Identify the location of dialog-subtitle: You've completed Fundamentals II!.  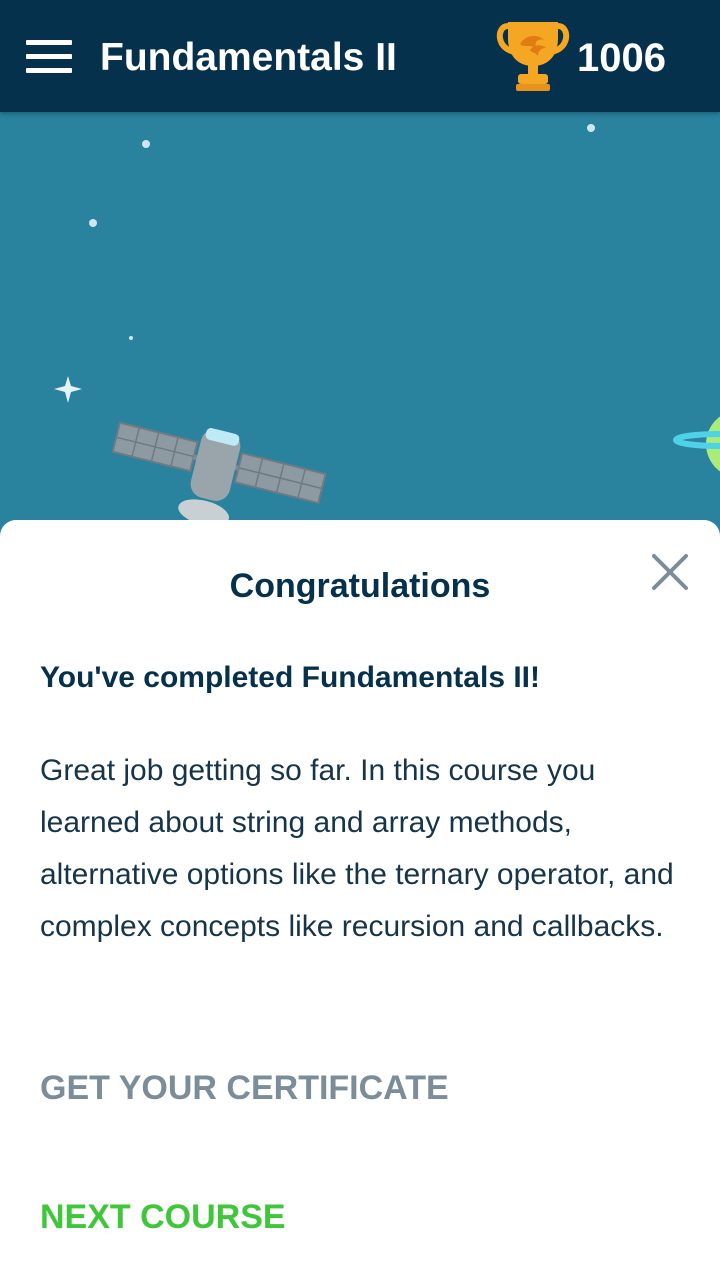
(290, 677).